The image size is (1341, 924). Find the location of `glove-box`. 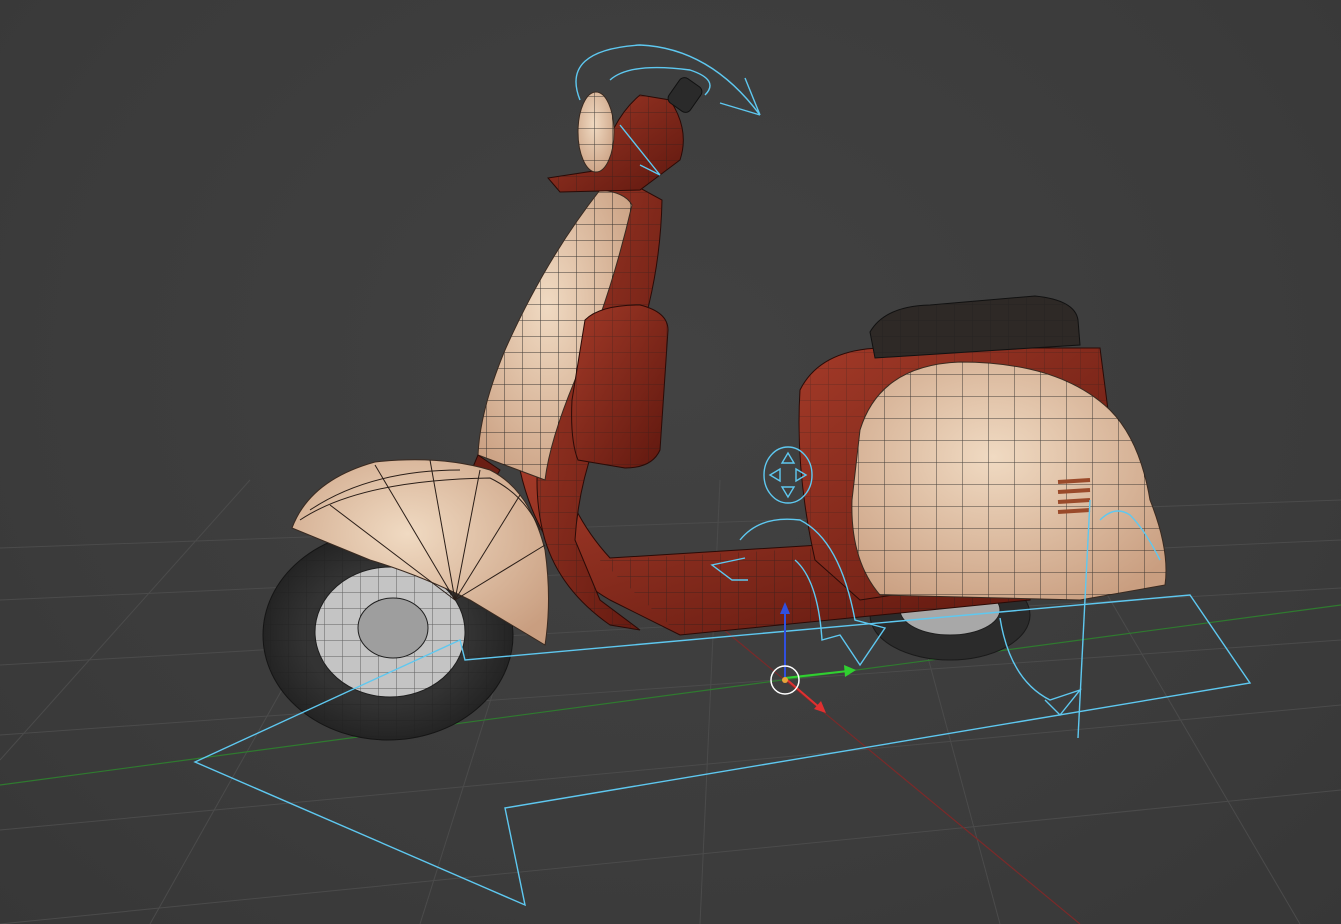

glove-box is located at coordinates (620, 386).